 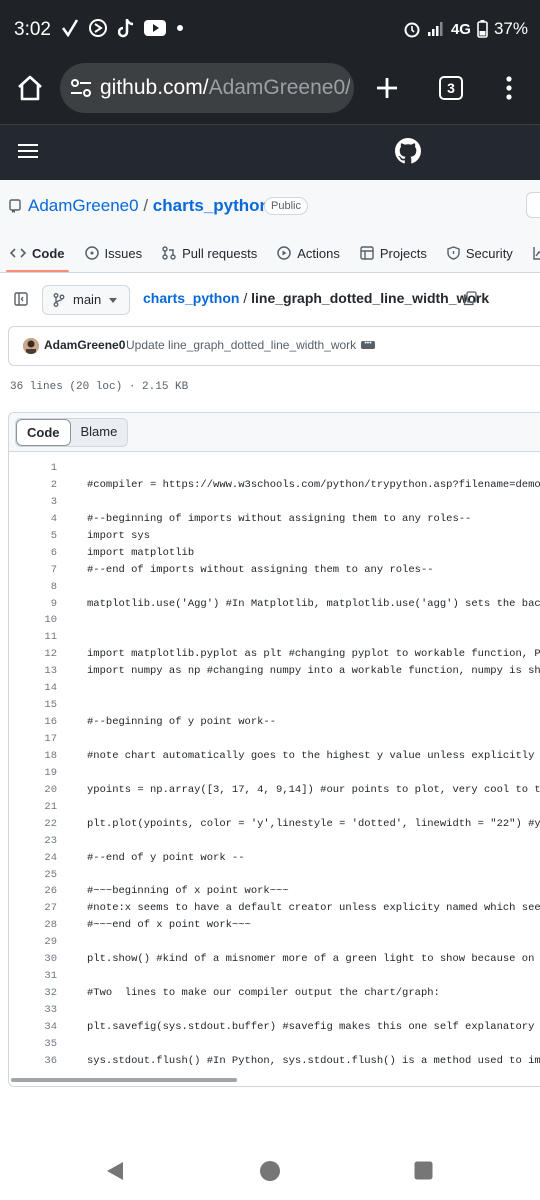 What do you see at coordinates (33, 705) in the screenshot?
I see `line-number: 15` at bounding box center [33, 705].